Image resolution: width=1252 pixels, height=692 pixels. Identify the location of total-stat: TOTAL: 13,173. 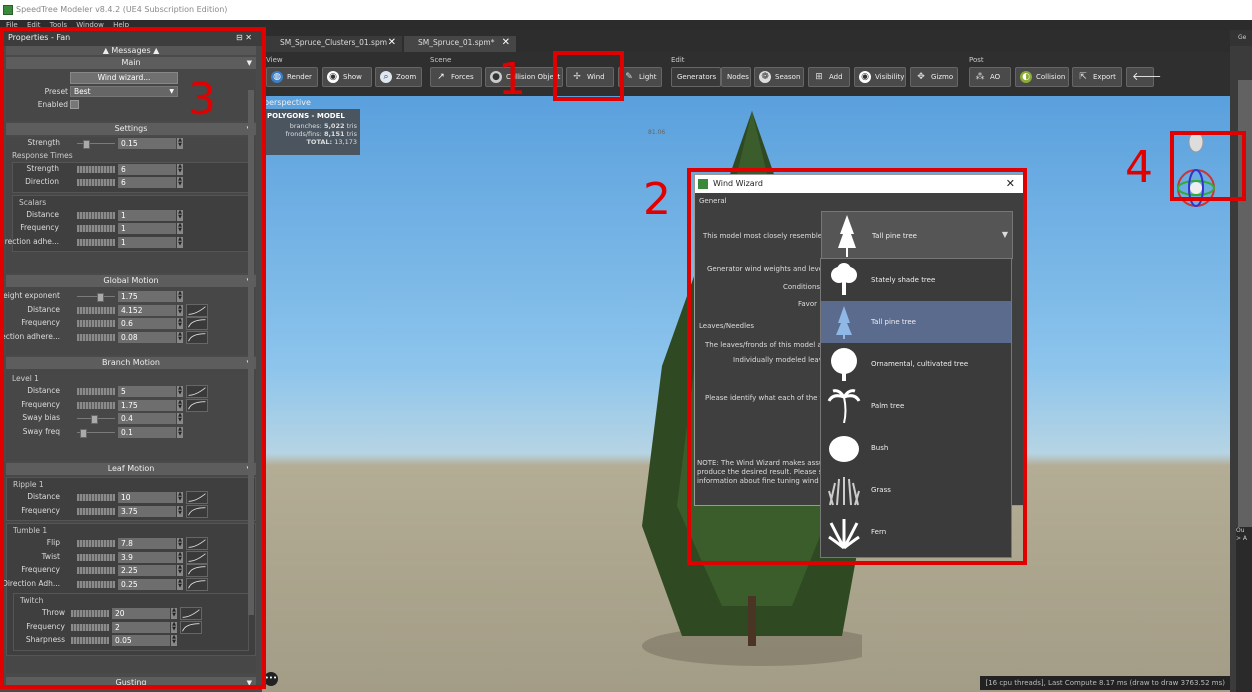
(312, 142).